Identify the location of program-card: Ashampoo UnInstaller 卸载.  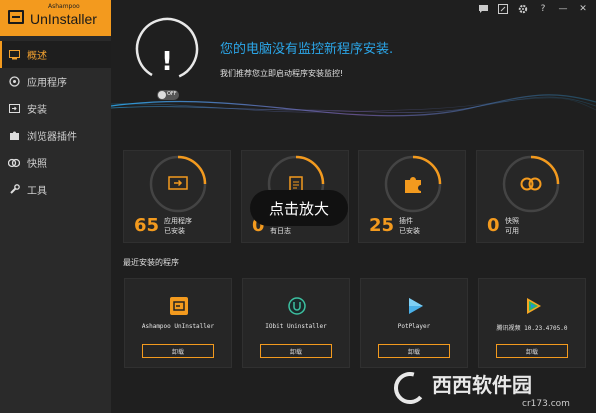
(178, 323).